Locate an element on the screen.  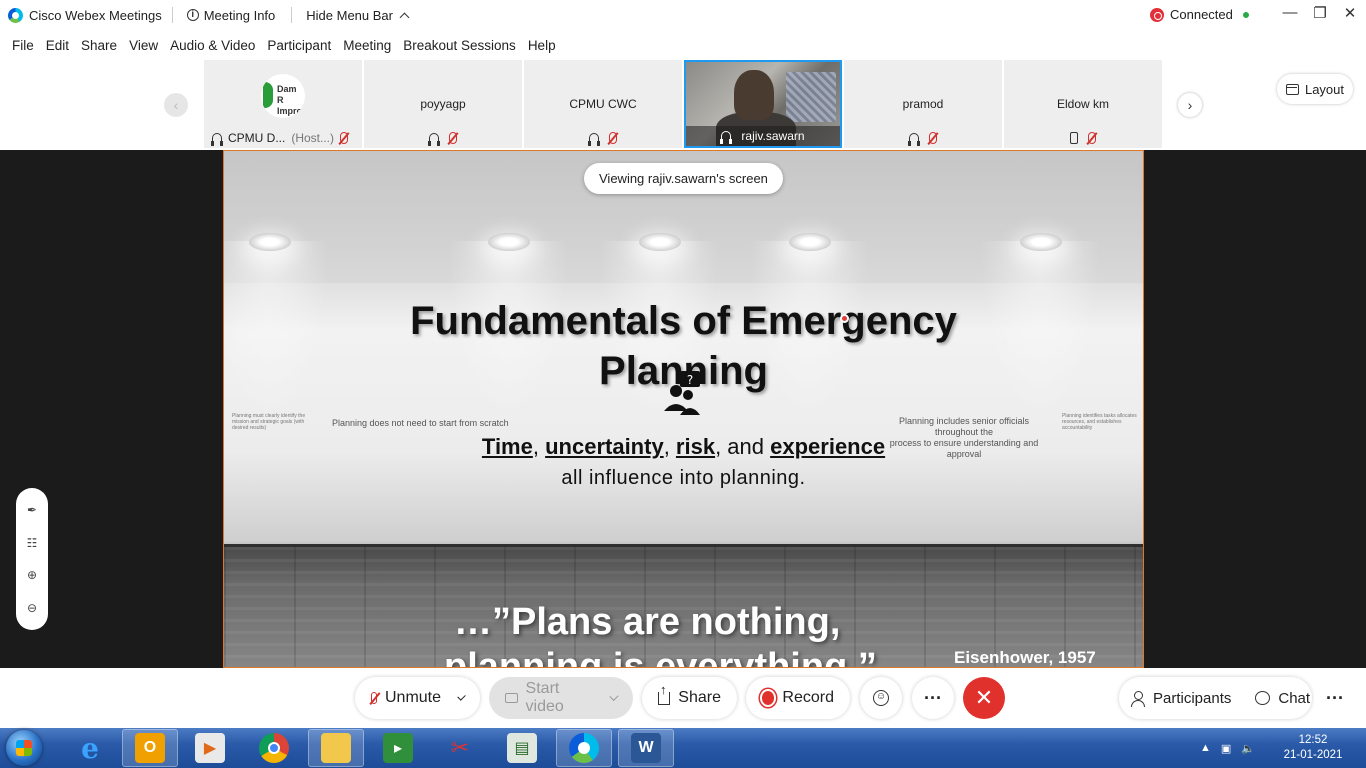
participant-tile-eldow-km: Eldow km is located at coordinates (1083, 104).